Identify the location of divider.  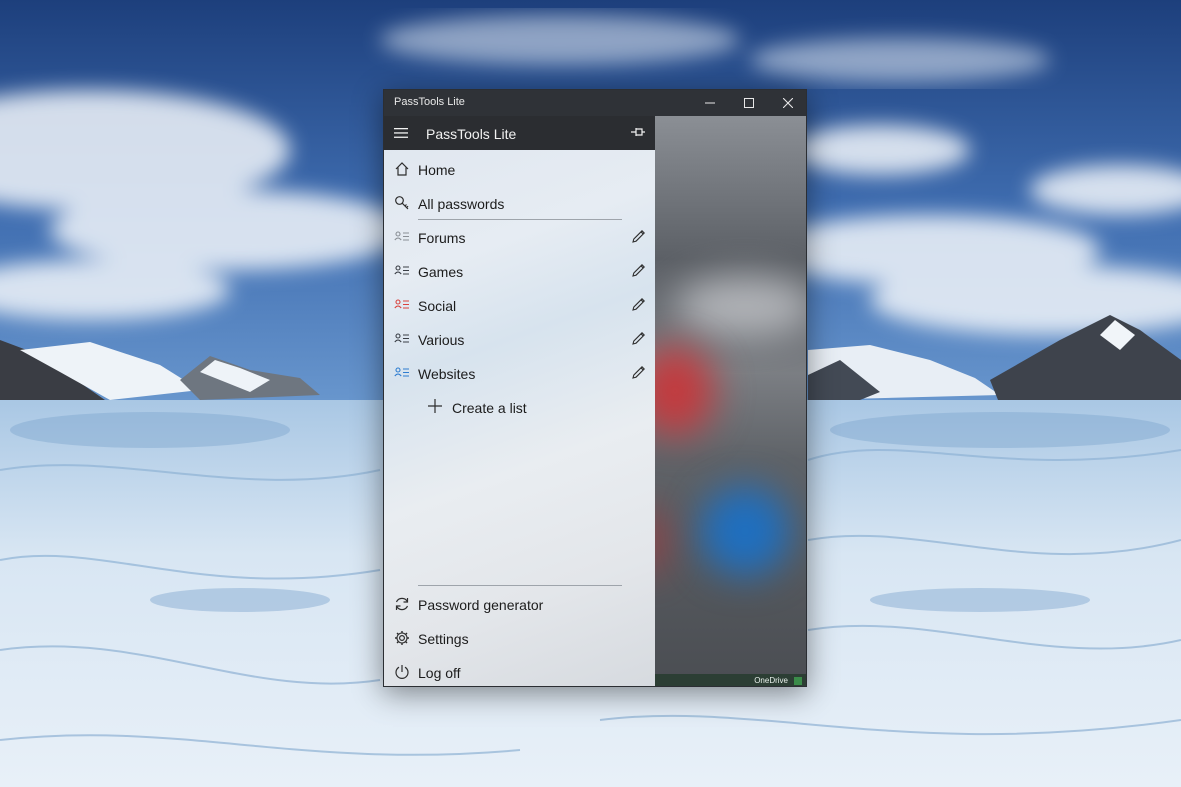
(520, 585).